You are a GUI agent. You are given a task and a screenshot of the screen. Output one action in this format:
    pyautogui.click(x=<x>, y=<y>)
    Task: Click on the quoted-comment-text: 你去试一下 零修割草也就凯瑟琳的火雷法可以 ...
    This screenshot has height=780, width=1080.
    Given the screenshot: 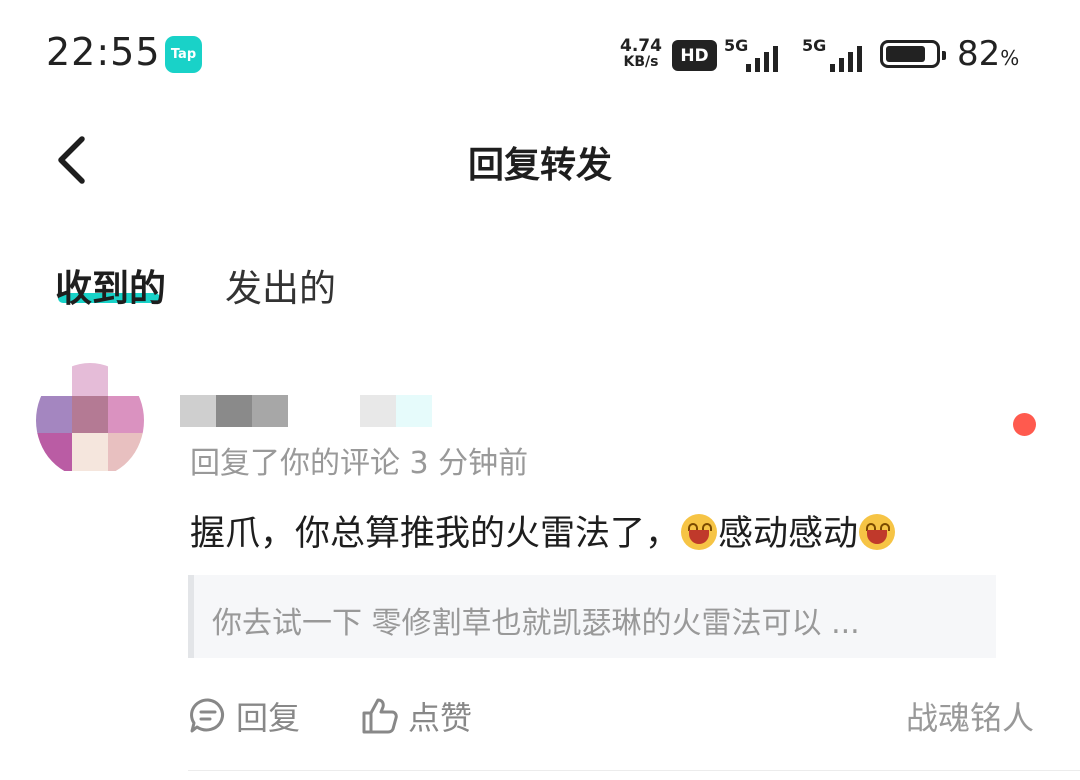 What is the action you would take?
    pyautogui.click(x=536, y=623)
    